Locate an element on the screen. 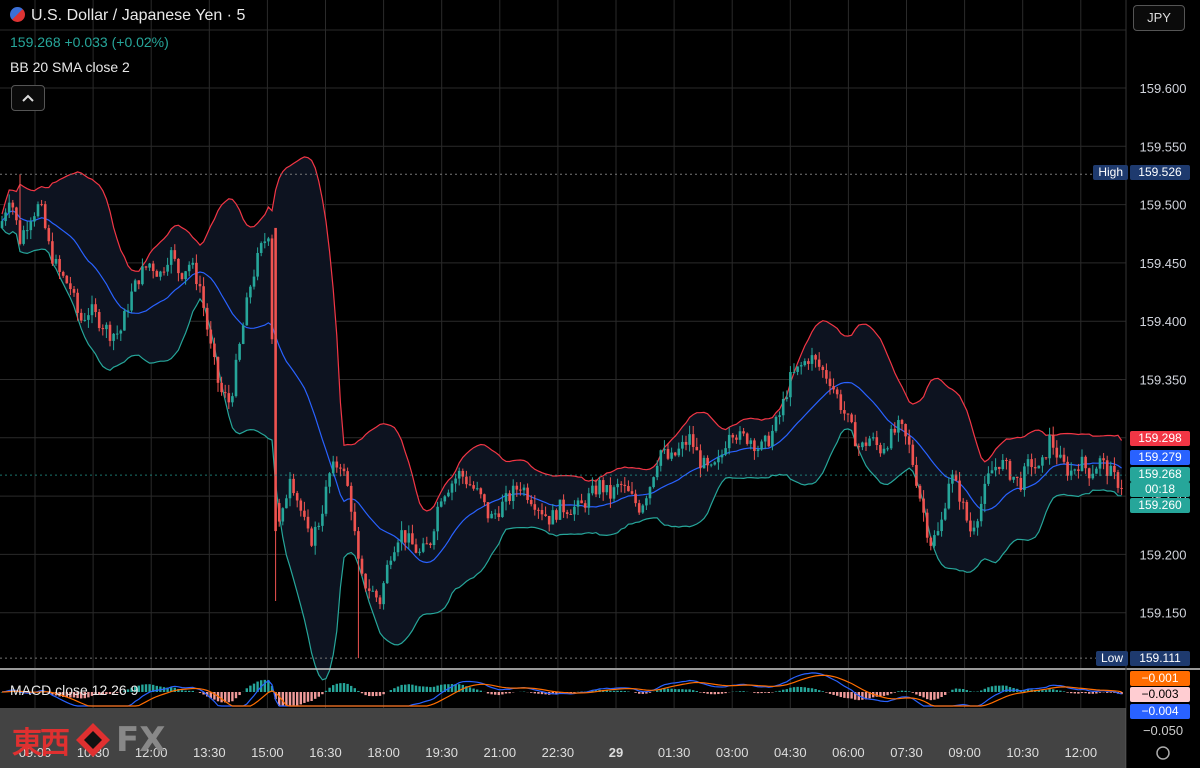 This screenshot has height=768, width=1200. currency-button: JPY is located at coordinates (1159, 18).